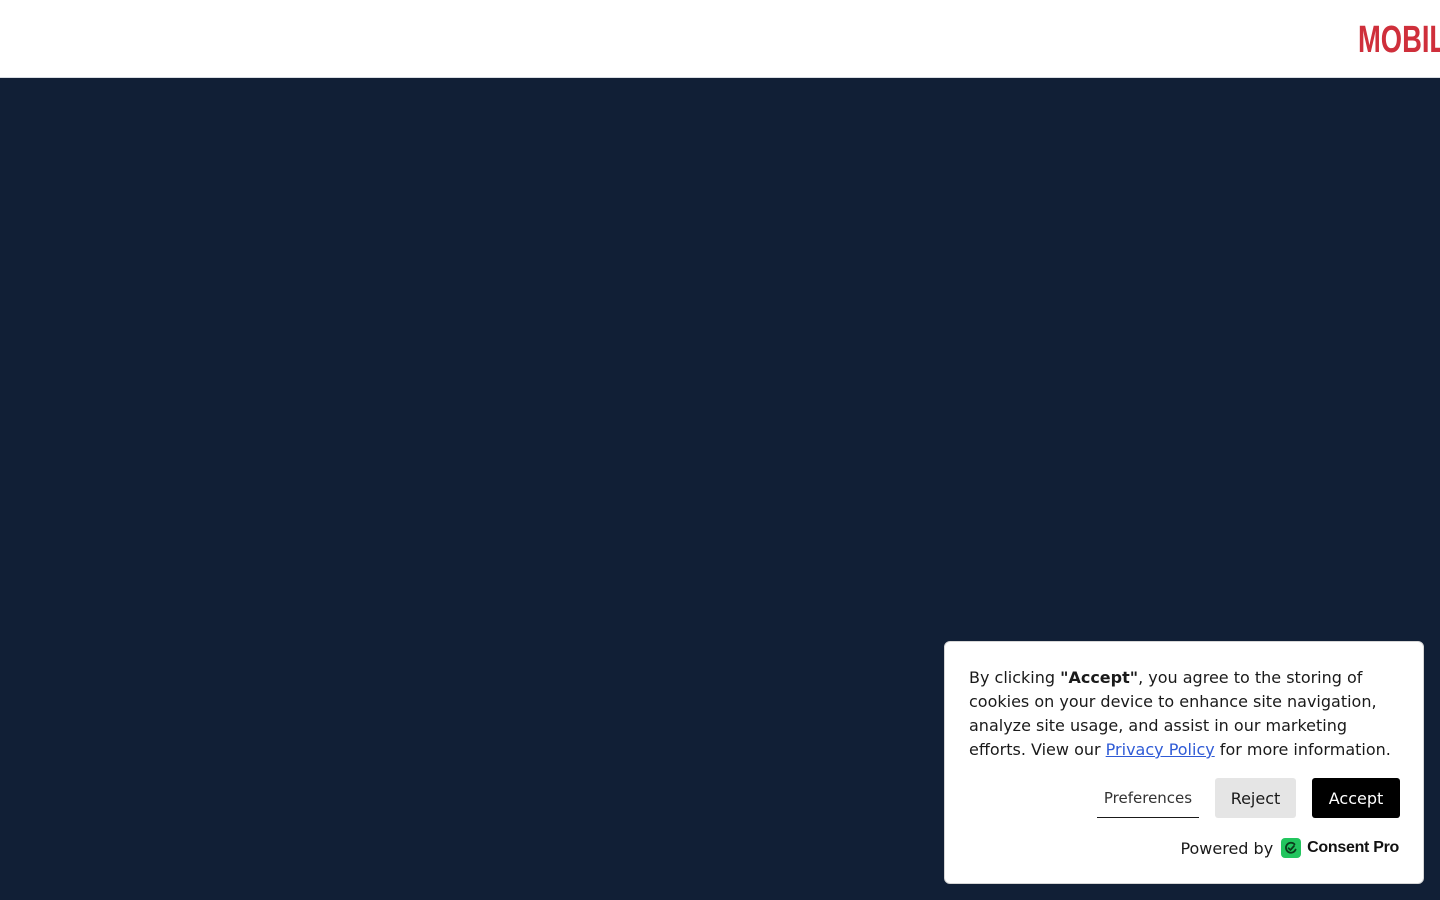 The height and width of the screenshot is (900, 1440). Describe the element at coordinates (1399, 40) in the screenshot. I see `site-logo: MOBIL` at that location.